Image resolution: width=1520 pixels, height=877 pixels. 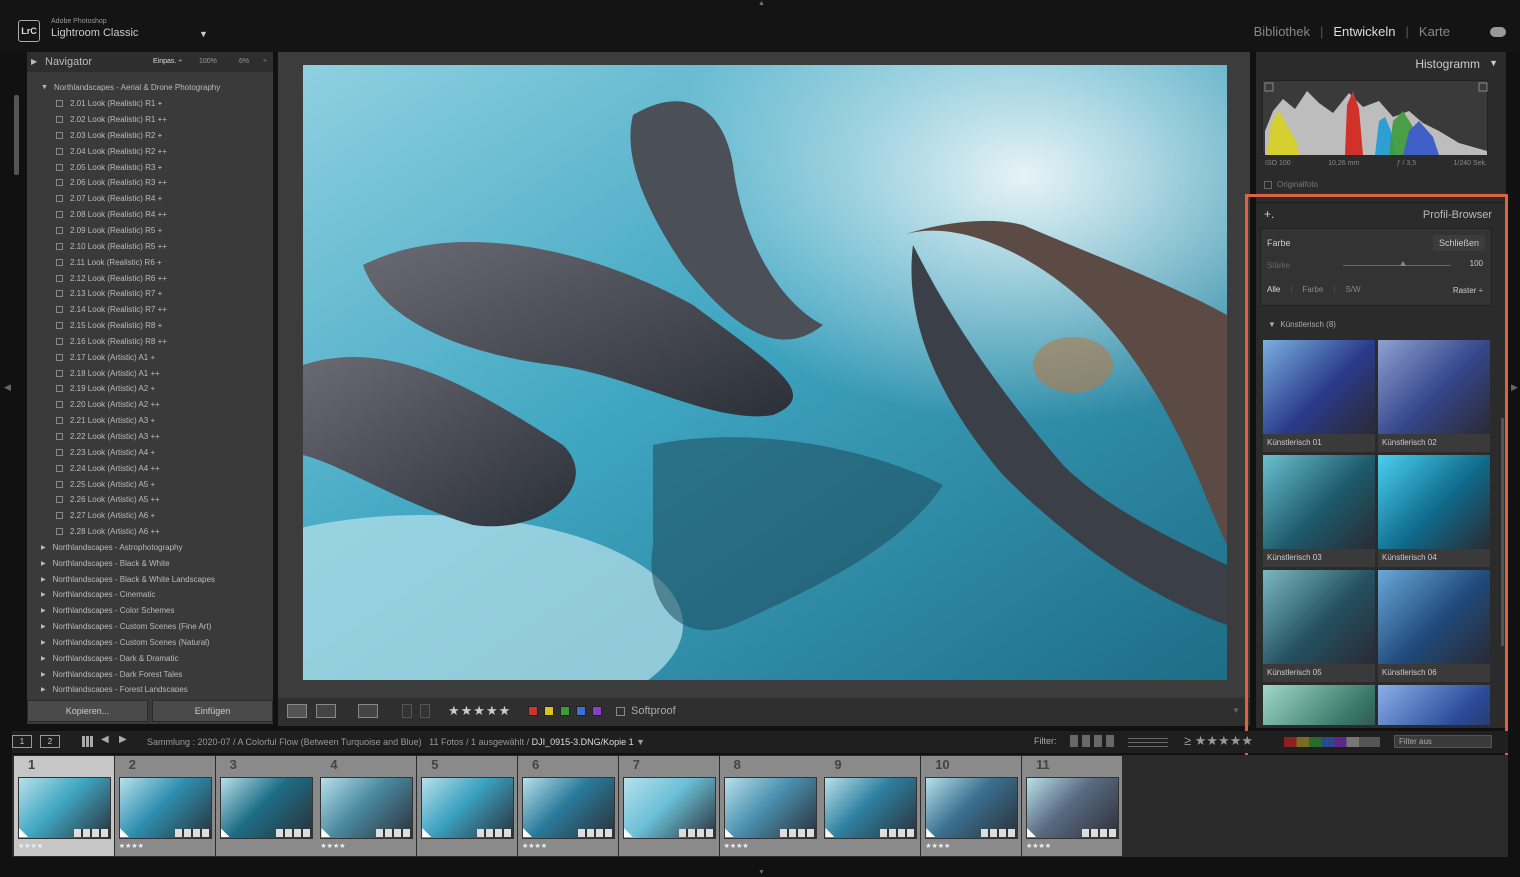 I want to click on preset-item: 2.06 Look (Realistic) R3 ++, so click(x=150, y=183).